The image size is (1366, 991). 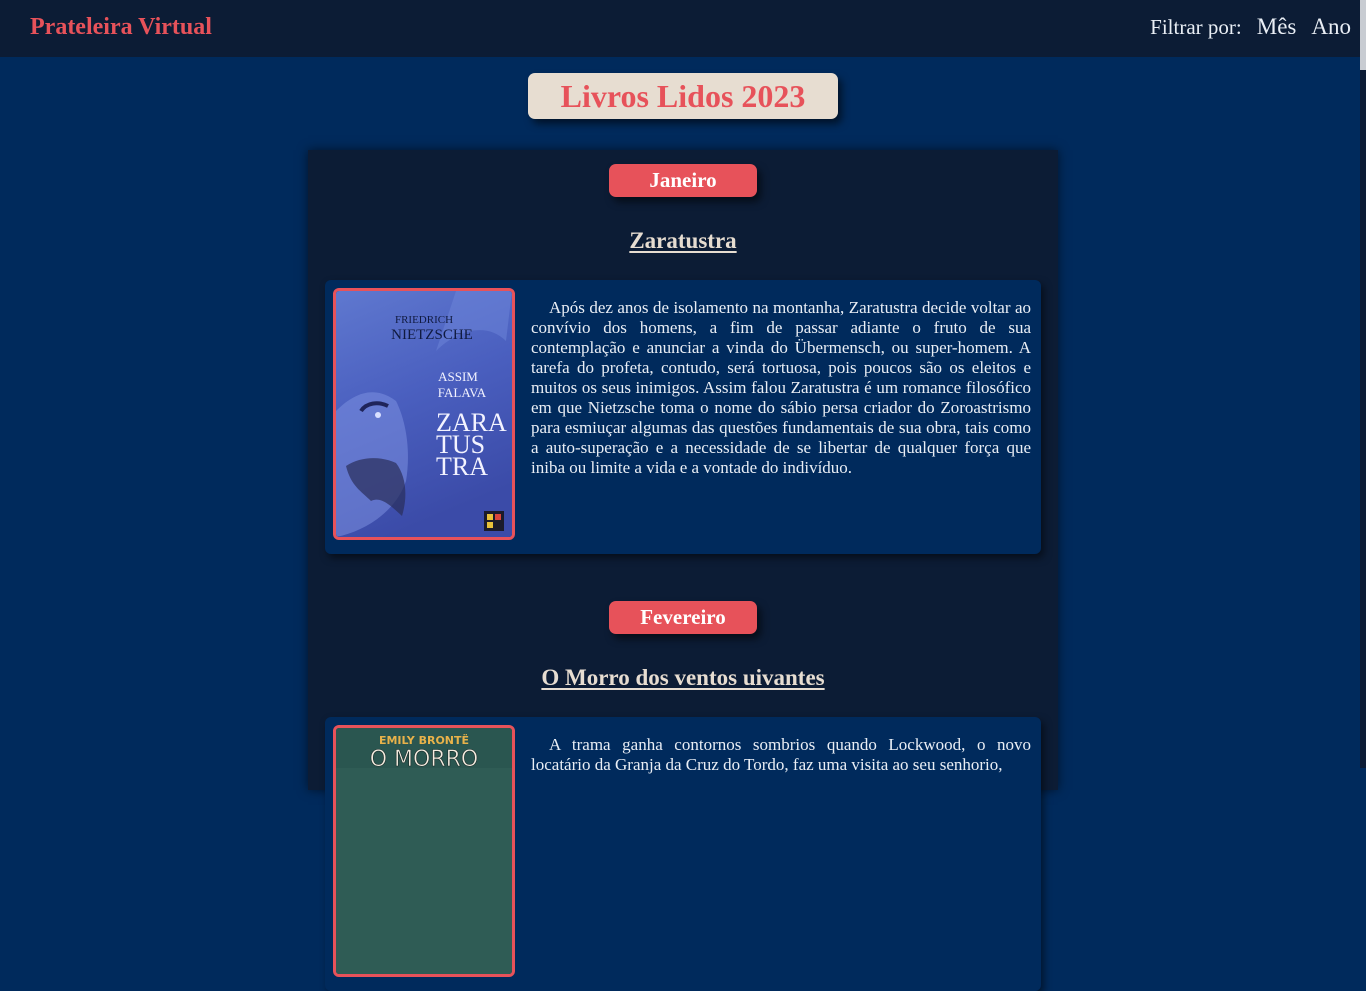 What do you see at coordinates (683, 678) in the screenshot?
I see `book-title-link: O Morro dos ventos uivantes` at bounding box center [683, 678].